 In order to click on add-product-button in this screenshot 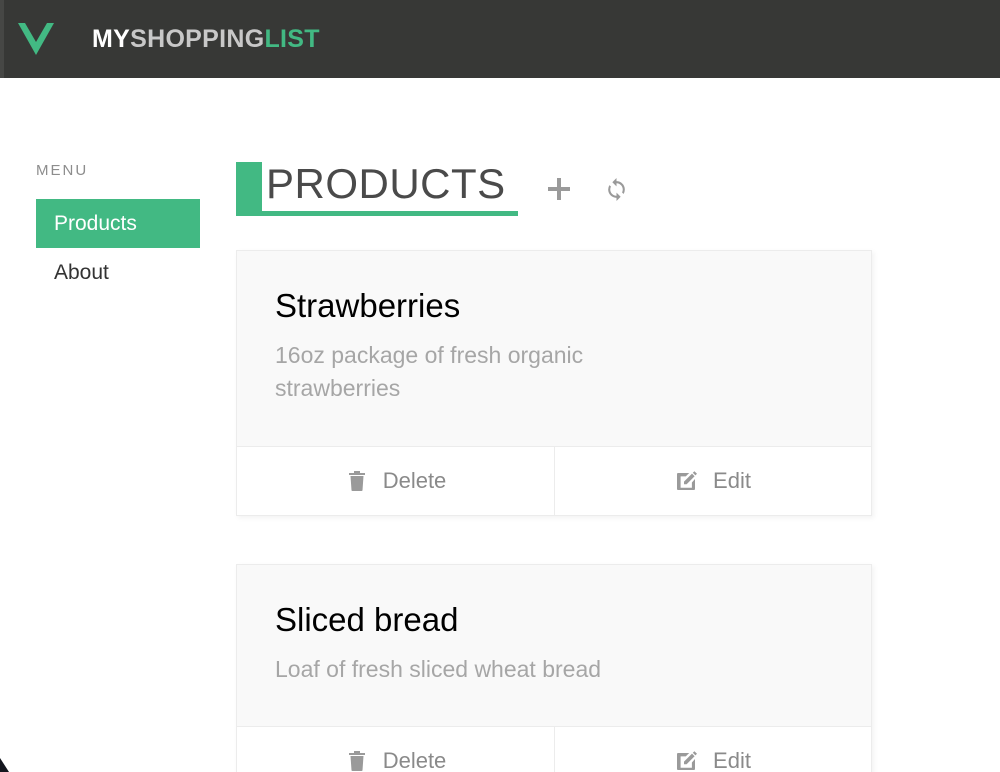, I will do `click(559, 189)`.